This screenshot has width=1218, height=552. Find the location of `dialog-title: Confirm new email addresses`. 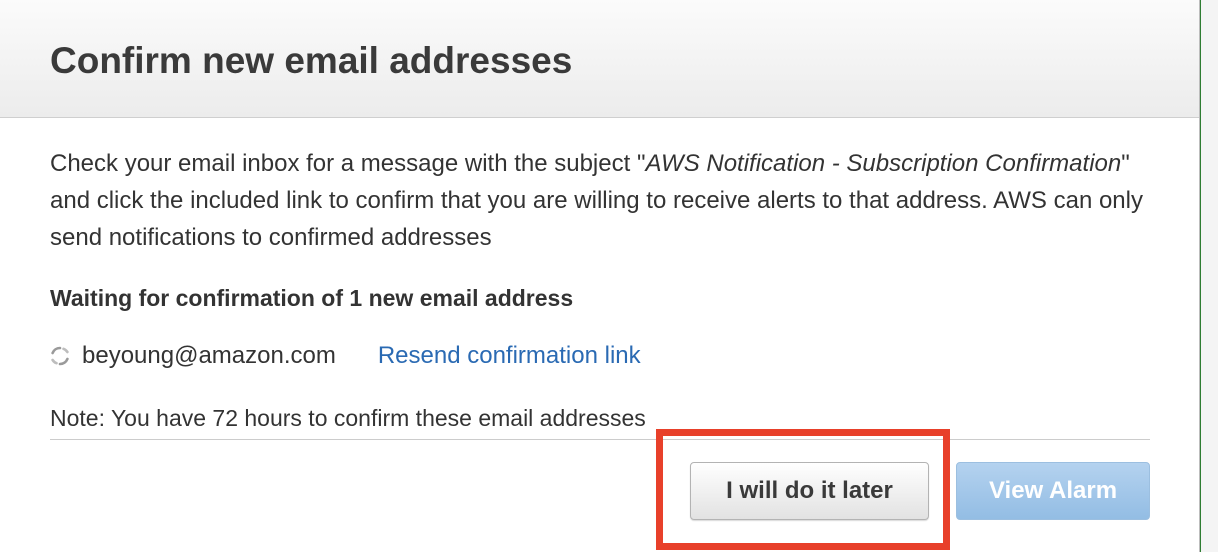

dialog-title: Confirm new email addresses is located at coordinates (311, 60).